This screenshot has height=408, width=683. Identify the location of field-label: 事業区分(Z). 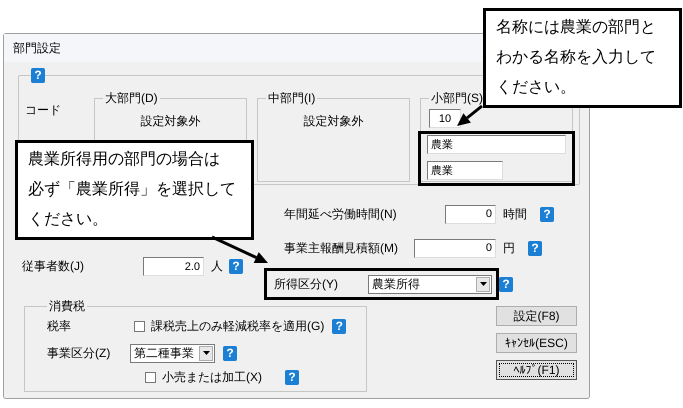
(79, 353).